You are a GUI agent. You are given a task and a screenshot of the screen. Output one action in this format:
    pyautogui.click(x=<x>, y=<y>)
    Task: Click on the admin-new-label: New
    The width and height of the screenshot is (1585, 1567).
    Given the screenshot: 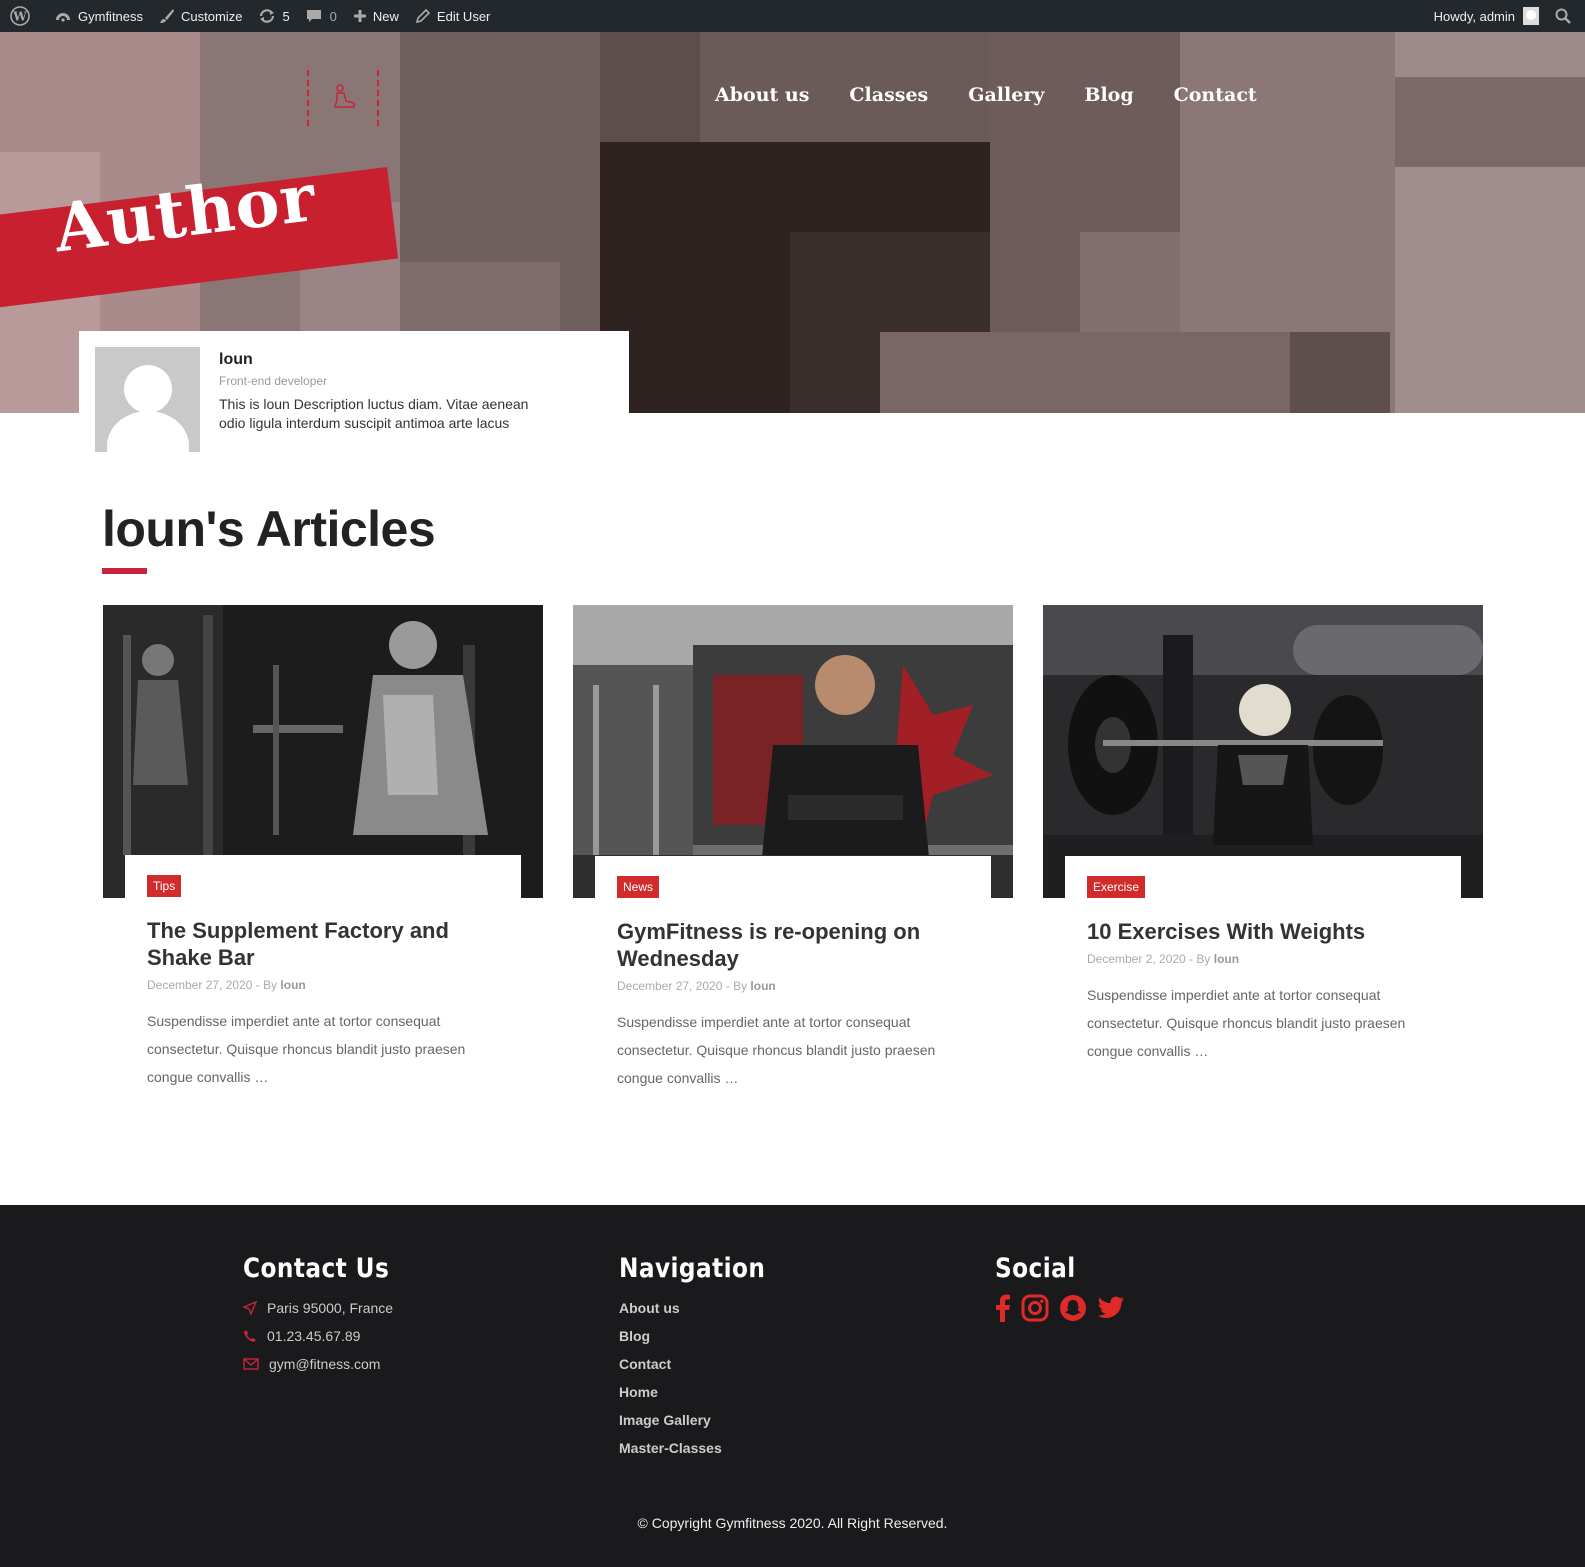 What is the action you would take?
    pyautogui.click(x=385, y=16)
    